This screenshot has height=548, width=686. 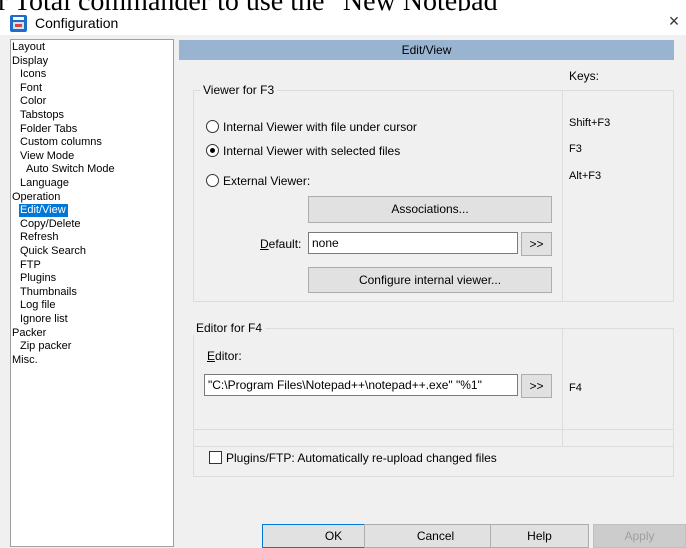 What do you see at coordinates (33, 74) in the screenshot?
I see `tree-item-icons: Icons` at bounding box center [33, 74].